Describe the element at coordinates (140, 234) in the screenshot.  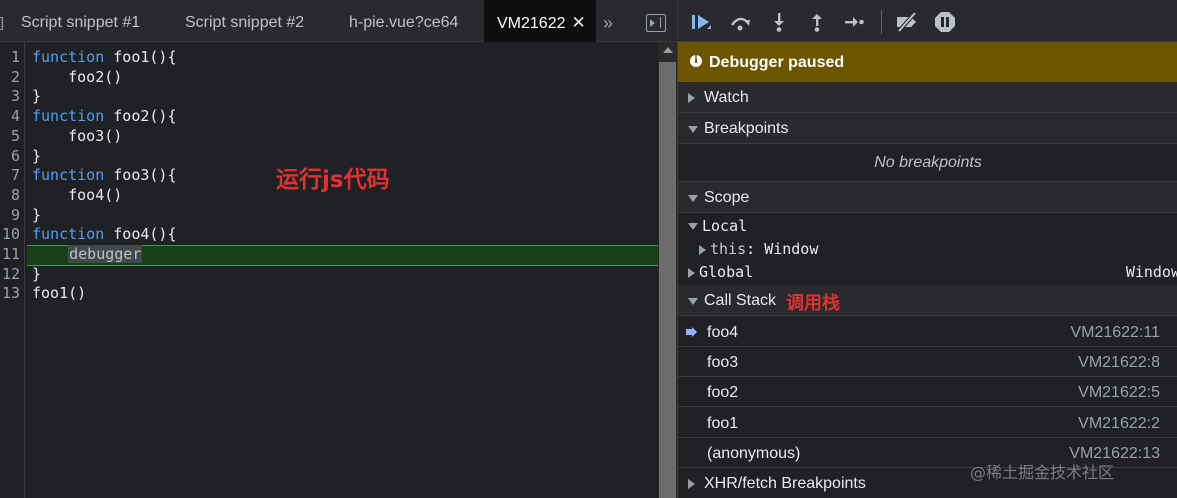
I see `code-text: foo4(){` at that location.